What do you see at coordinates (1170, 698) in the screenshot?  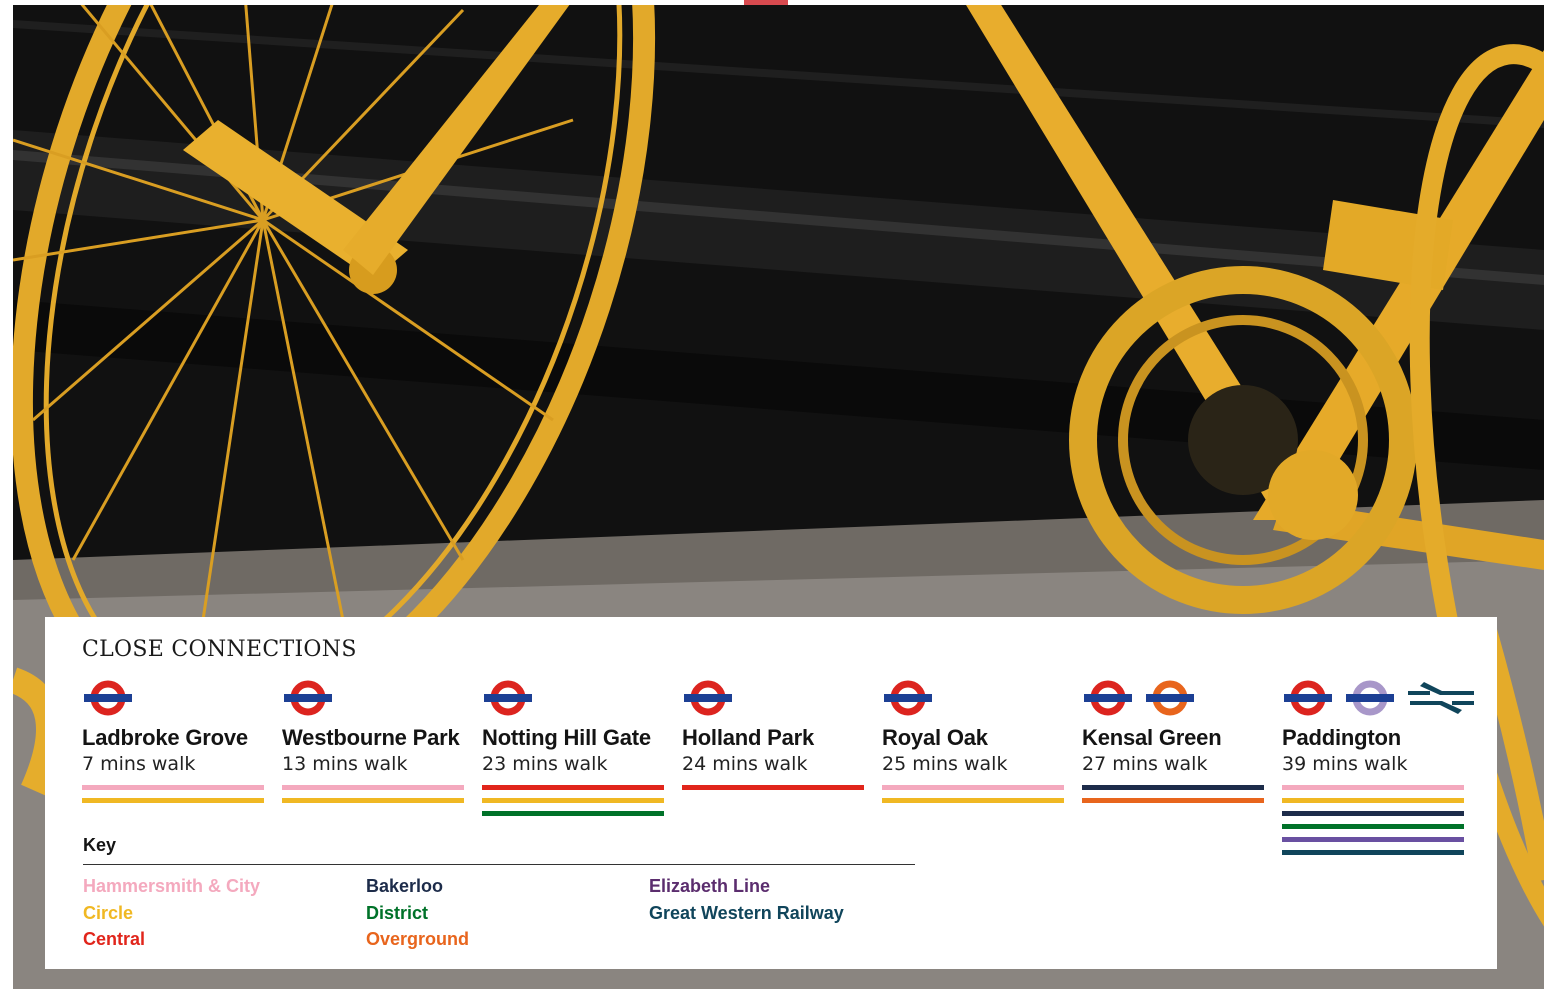 I see `overground-roundel-icon` at bounding box center [1170, 698].